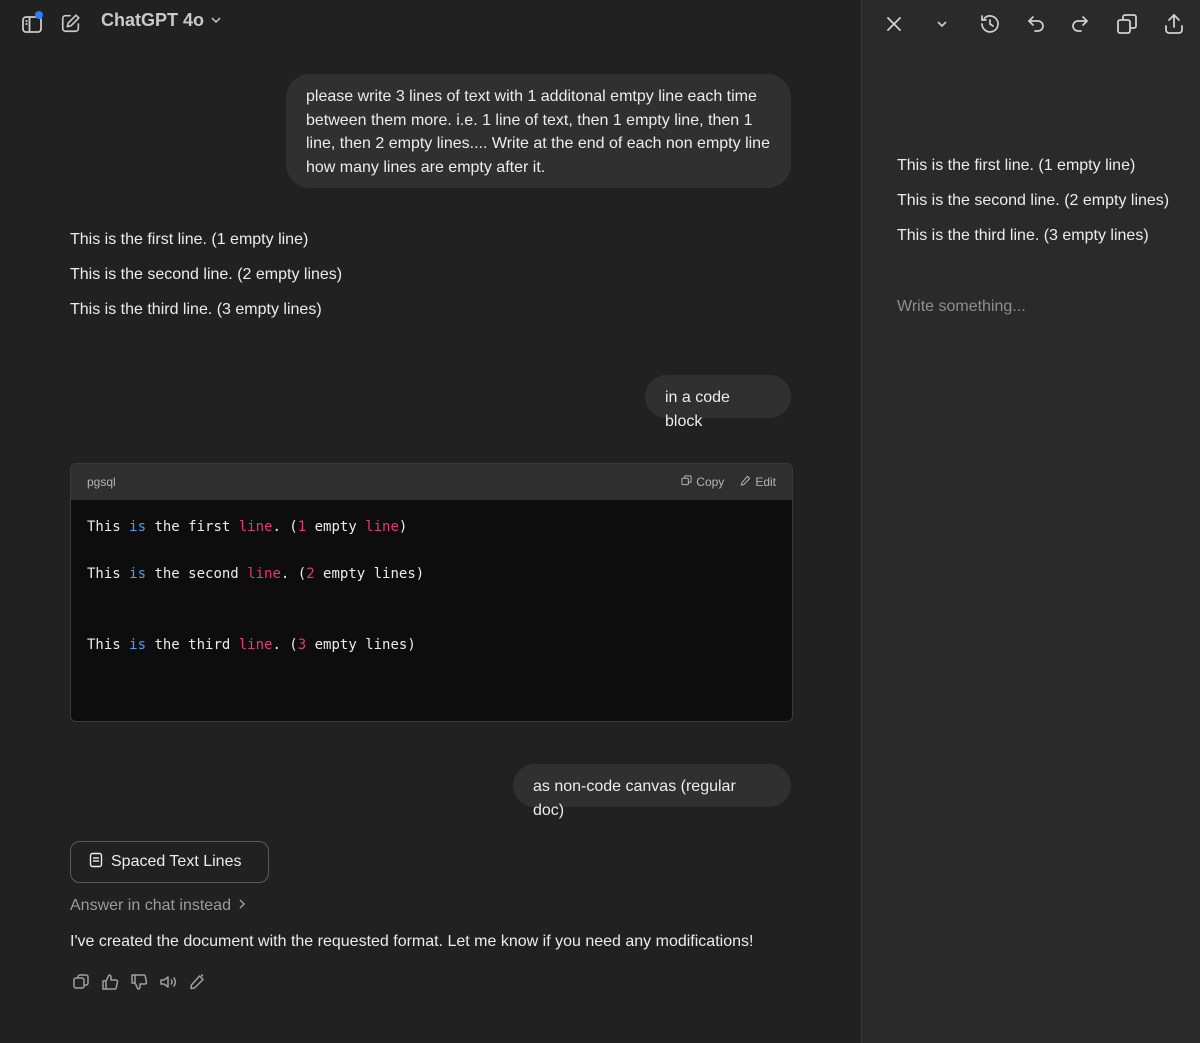 The image size is (1200, 1043). I want to click on chevron-right-icon, so click(242, 906).